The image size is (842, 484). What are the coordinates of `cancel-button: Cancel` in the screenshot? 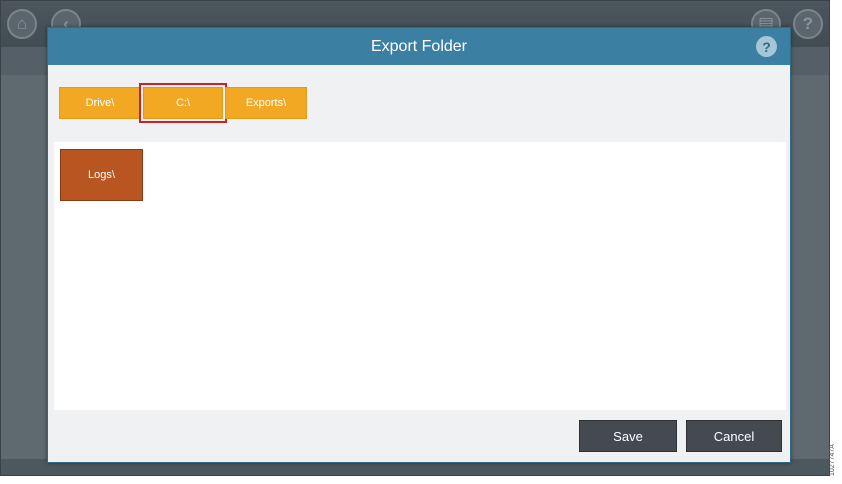 It's located at (734, 436).